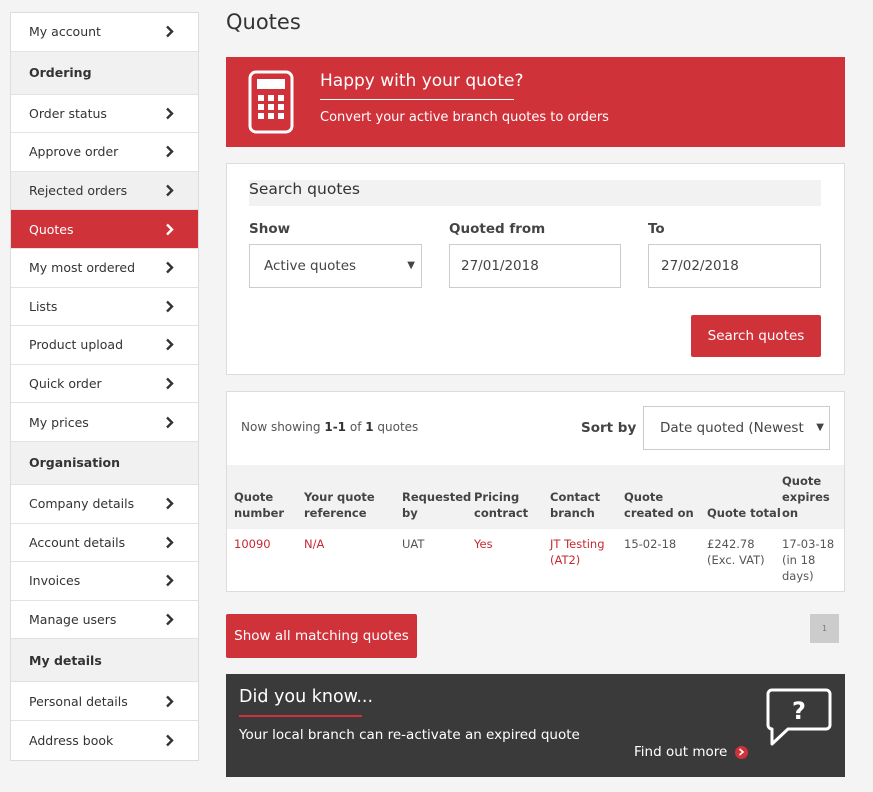  What do you see at coordinates (609, 428) in the screenshot?
I see `sort-by-label: Sort by` at bounding box center [609, 428].